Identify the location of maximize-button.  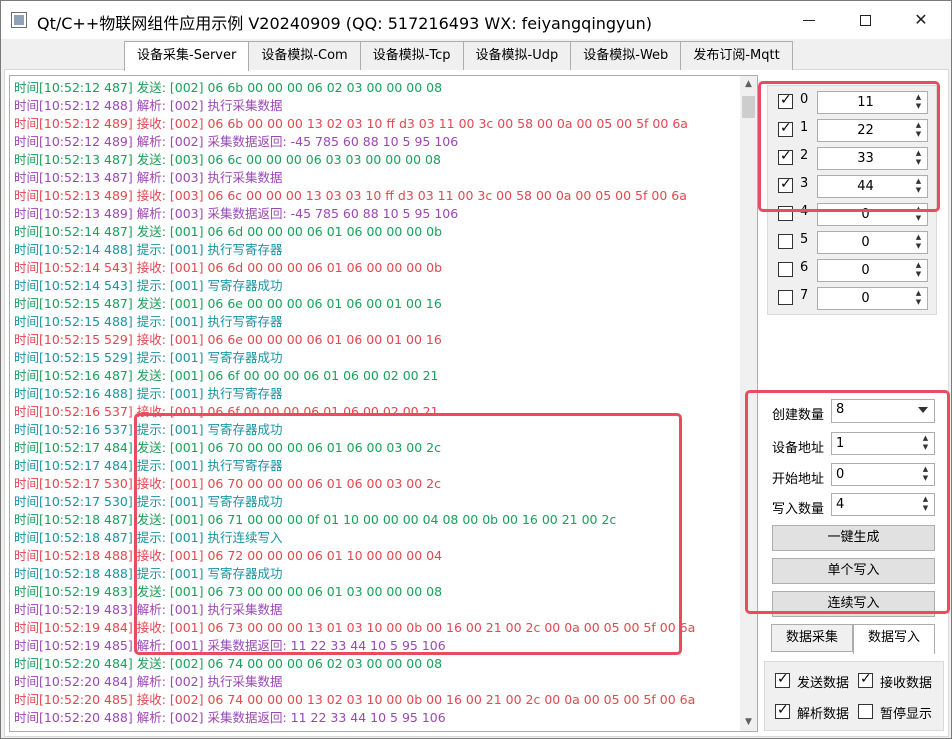
(865, 20).